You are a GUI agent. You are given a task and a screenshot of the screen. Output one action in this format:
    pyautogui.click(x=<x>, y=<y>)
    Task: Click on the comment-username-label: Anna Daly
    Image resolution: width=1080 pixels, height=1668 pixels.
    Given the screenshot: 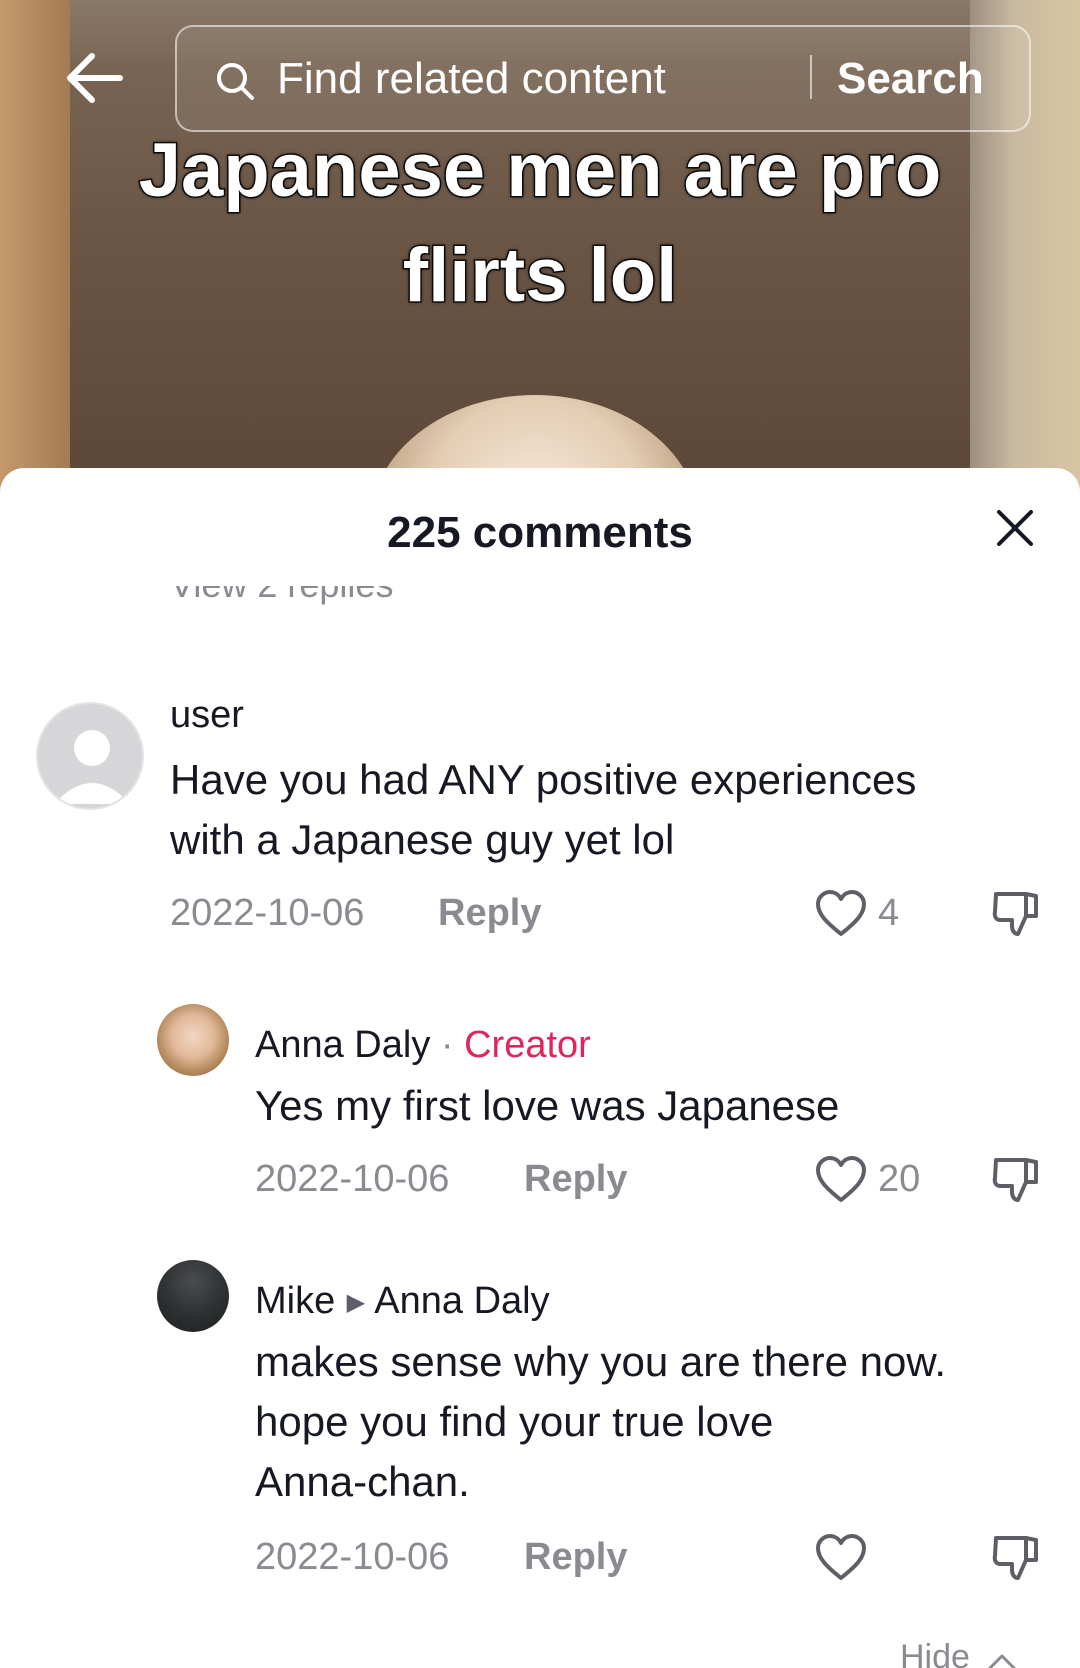 What is the action you would take?
    pyautogui.click(x=342, y=1045)
    